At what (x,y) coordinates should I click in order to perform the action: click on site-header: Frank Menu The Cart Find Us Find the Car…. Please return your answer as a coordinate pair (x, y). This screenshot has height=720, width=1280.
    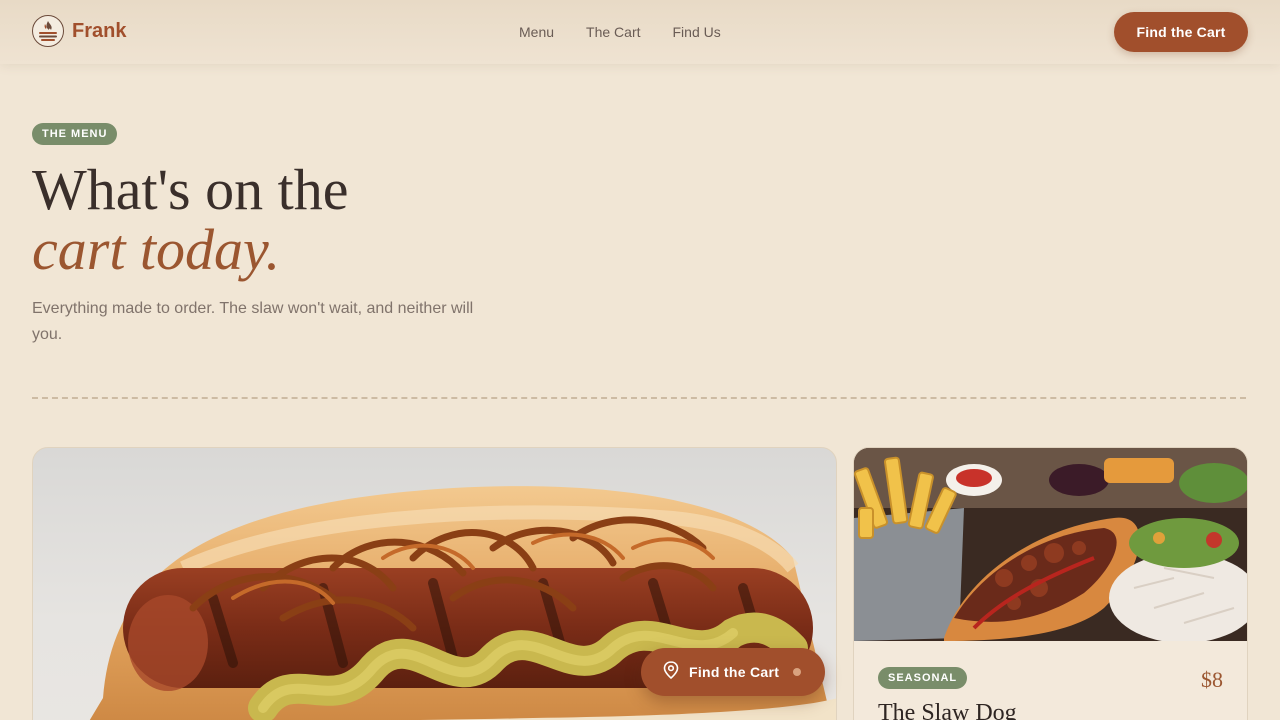
    Looking at the image, I should click on (640, 32).